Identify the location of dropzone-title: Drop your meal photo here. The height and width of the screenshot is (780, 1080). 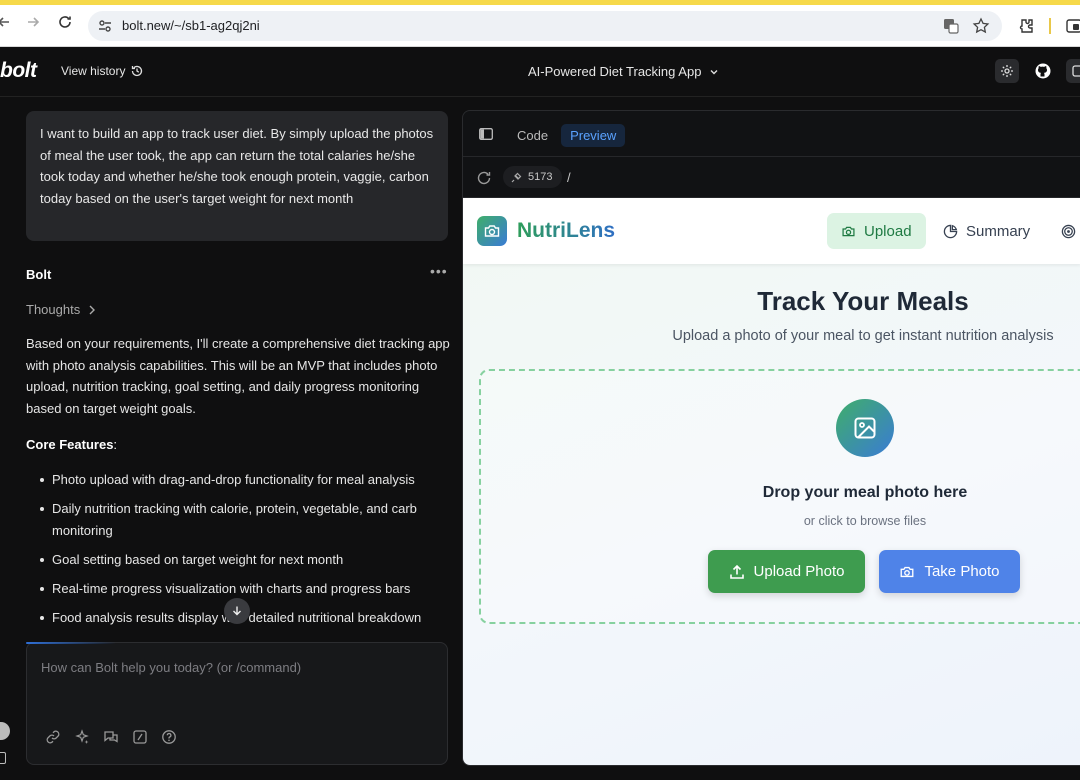
(865, 492).